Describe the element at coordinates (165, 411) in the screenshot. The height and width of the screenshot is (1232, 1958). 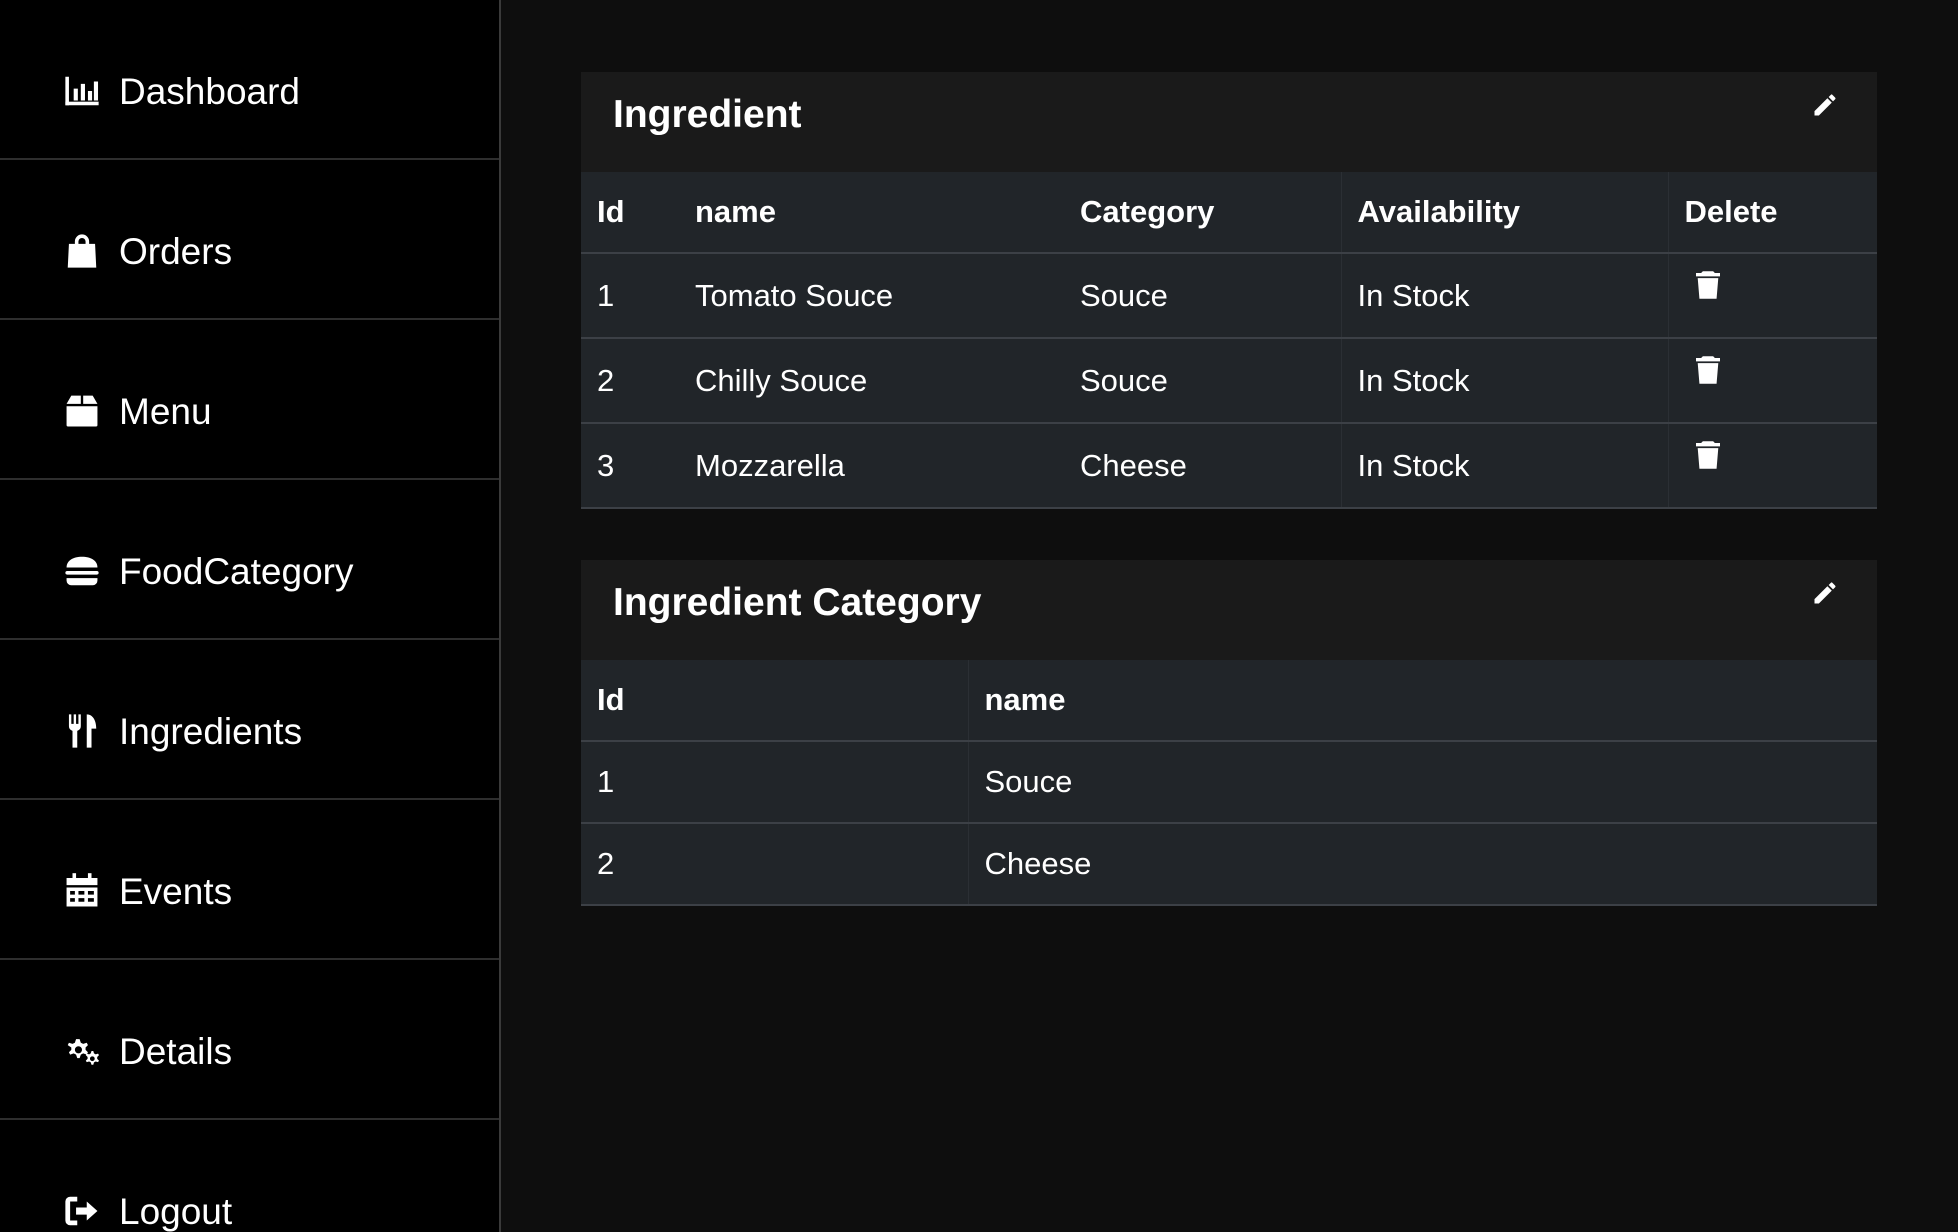
I see `sidebar-item-label: Menu` at that location.